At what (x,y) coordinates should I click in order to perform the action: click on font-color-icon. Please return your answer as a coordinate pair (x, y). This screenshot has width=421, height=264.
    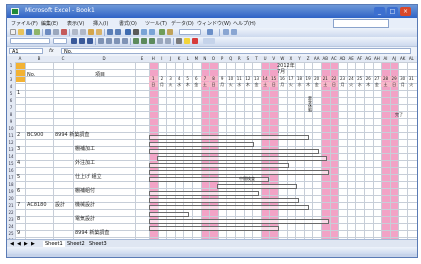
    Looking at the image, I should click on (195, 41).